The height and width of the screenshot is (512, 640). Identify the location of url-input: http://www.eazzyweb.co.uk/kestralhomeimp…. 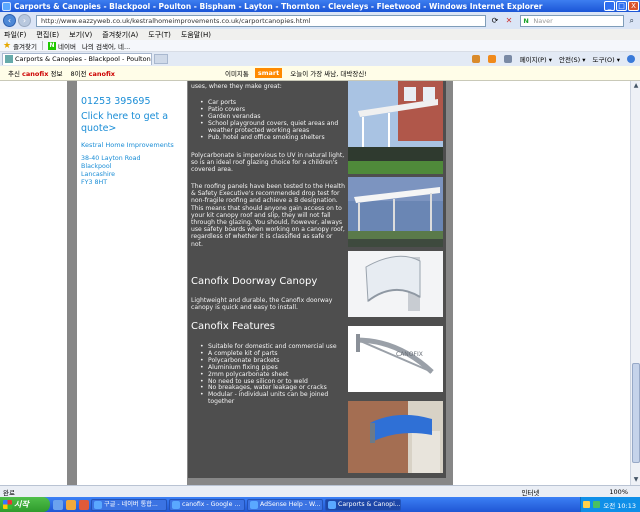
(261, 20).